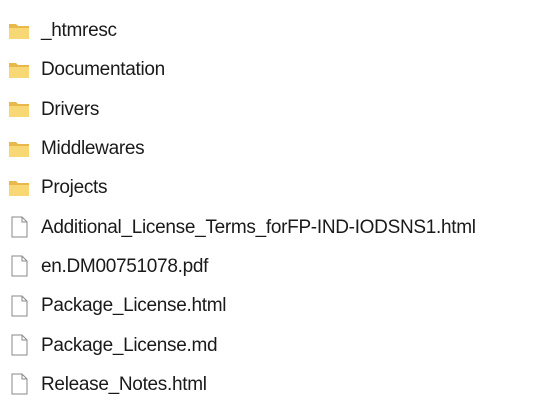 This screenshot has width=559, height=404. I want to click on item-name: Middlewares, so click(93, 149).